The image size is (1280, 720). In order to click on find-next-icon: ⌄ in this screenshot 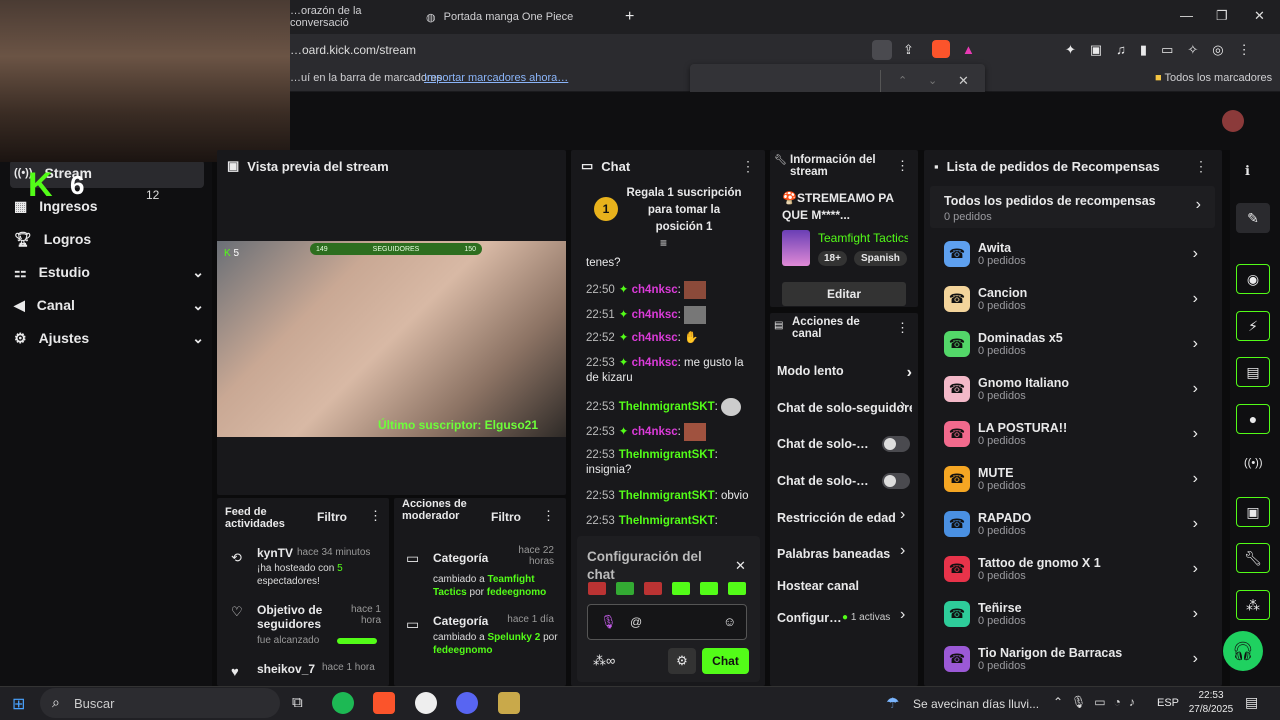, I will do `click(932, 80)`.